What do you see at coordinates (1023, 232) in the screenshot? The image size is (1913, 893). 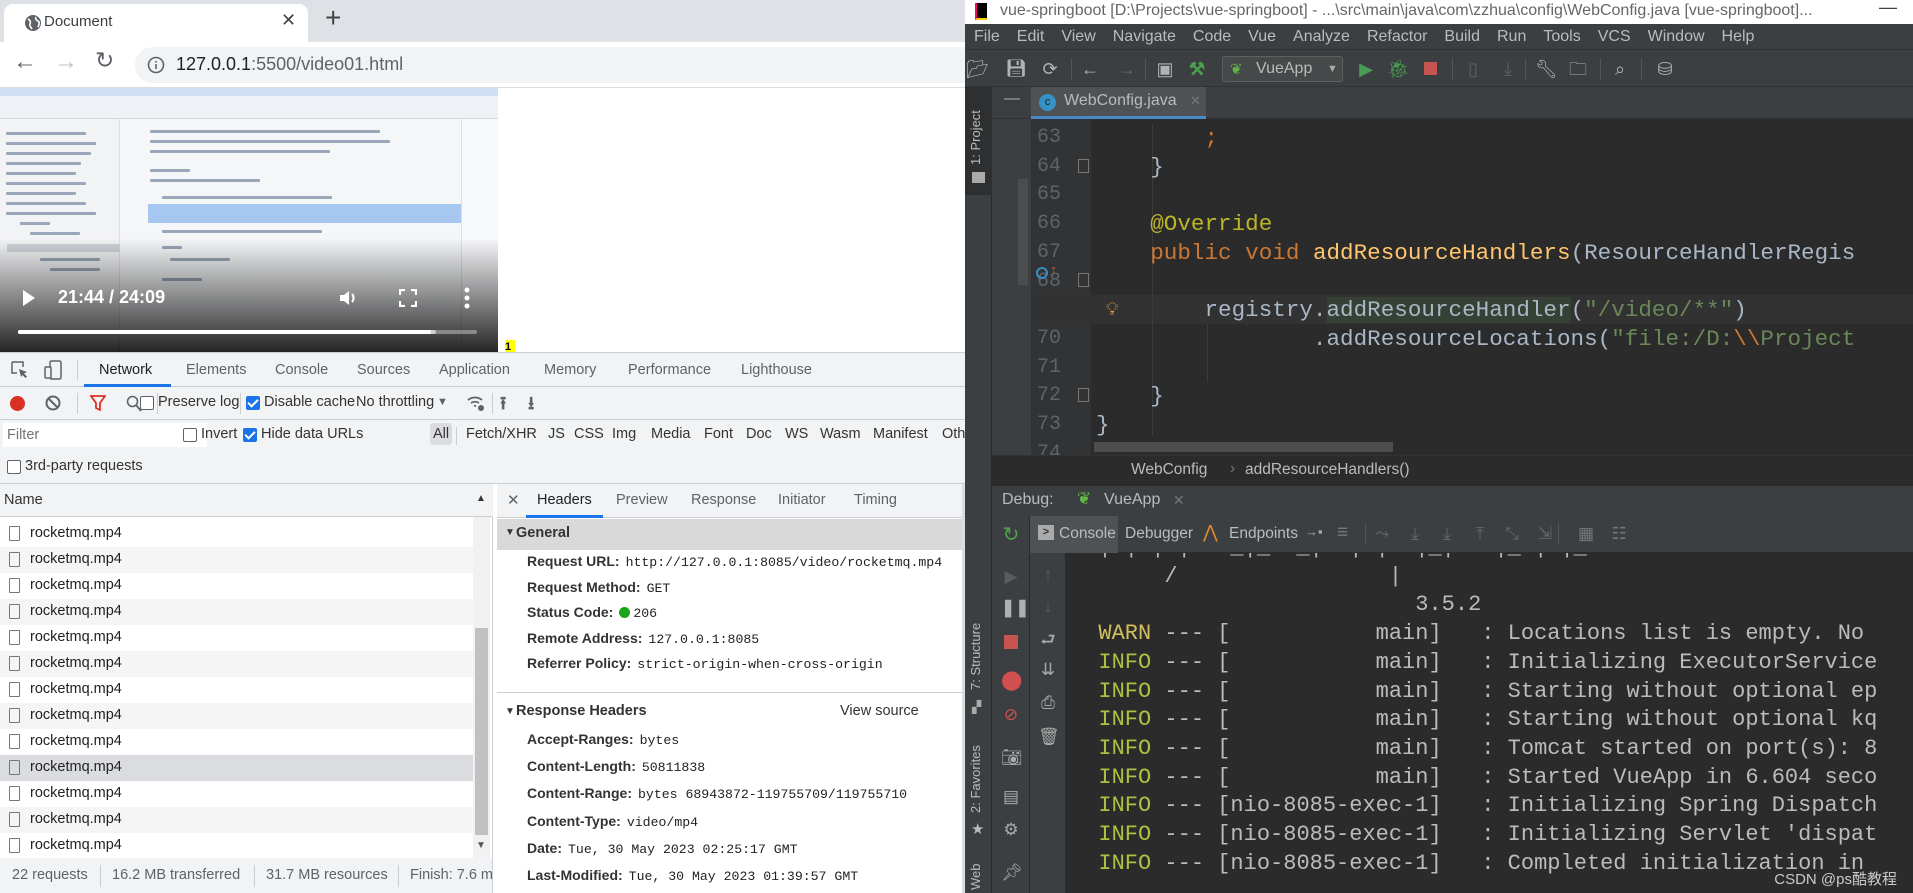 I see `project-panel-scrollbar` at bounding box center [1023, 232].